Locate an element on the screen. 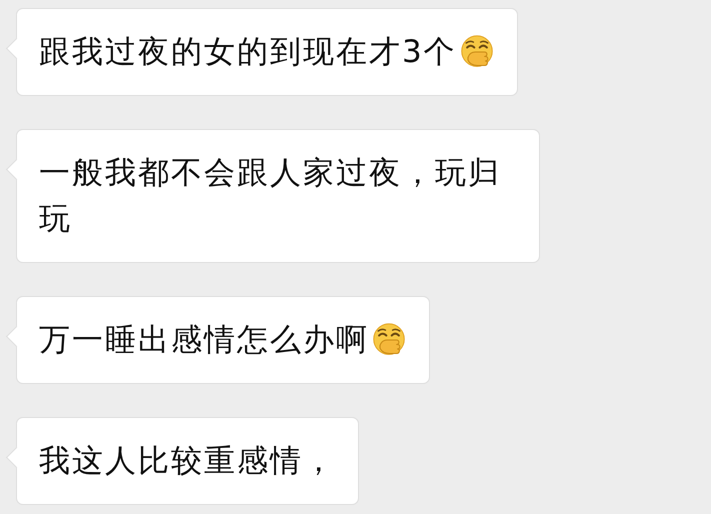  message-text: 一般我都不会跟人家过夜，玩归玩 is located at coordinates (270, 196).